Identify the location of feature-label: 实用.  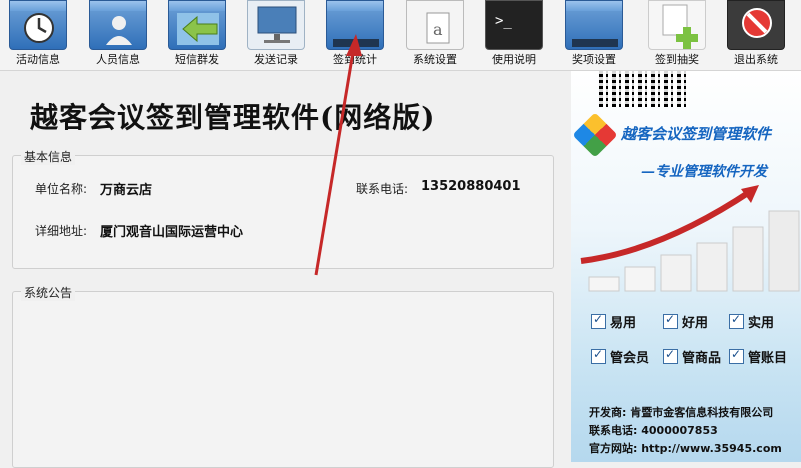
(761, 323).